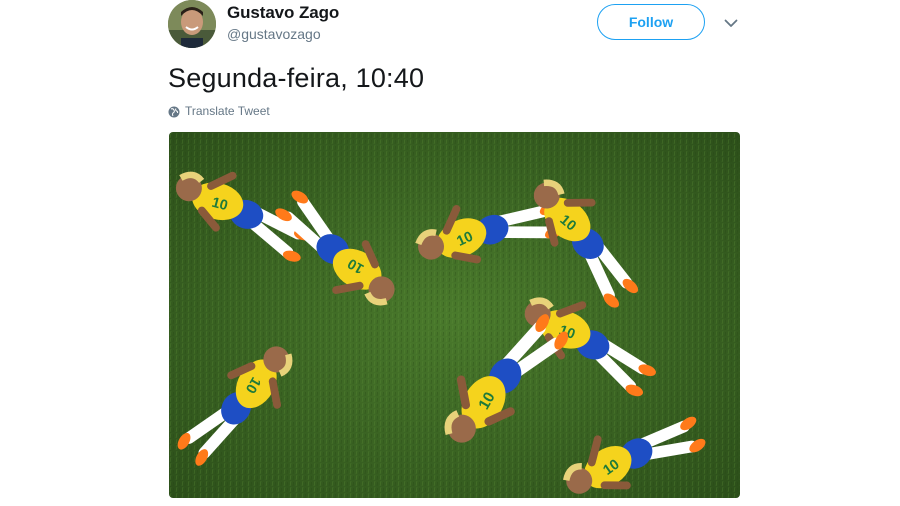 Image resolution: width=900 pixels, height=506 pixels. Describe the element at coordinates (651, 22) in the screenshot. I see `follow-button: Follow` at that location.